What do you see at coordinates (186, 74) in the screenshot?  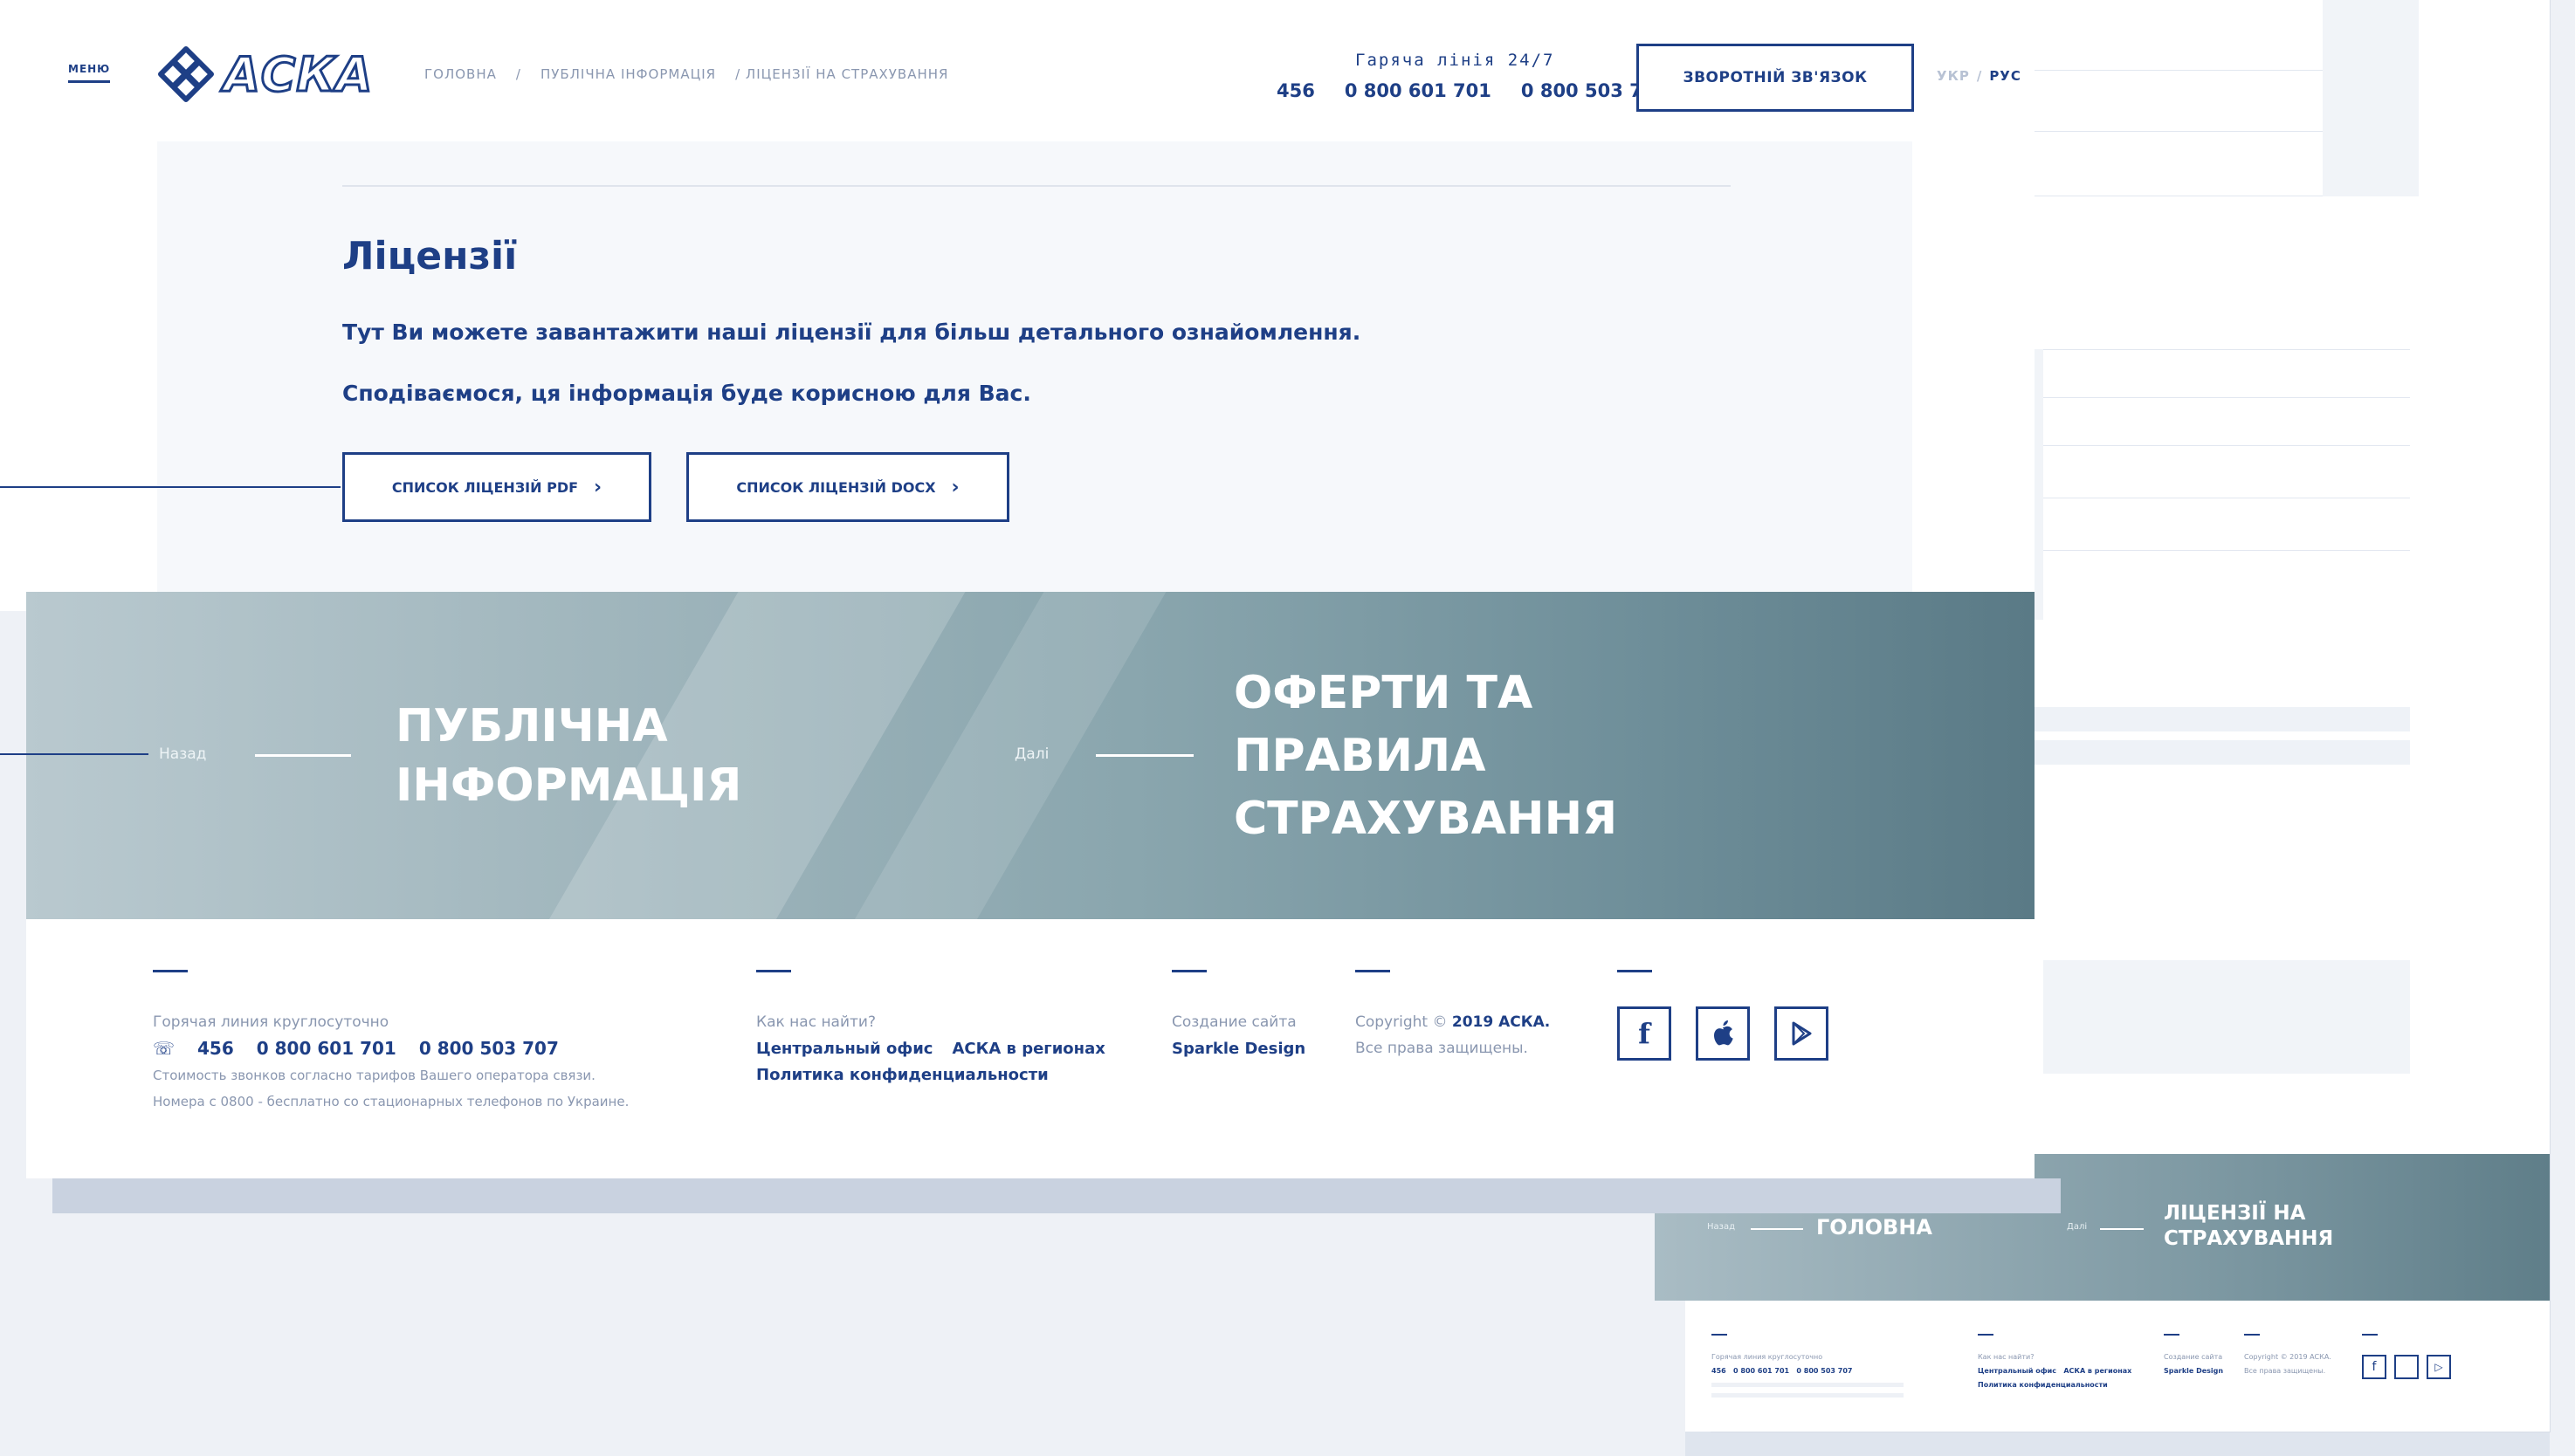 I see `logo-emblem-icon` at bounding box center [186, 74].